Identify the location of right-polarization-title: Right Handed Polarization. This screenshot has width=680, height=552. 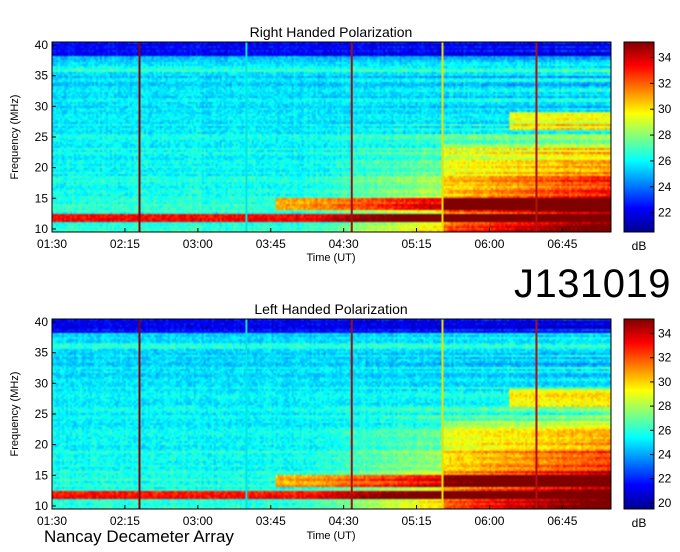
(331, 32).